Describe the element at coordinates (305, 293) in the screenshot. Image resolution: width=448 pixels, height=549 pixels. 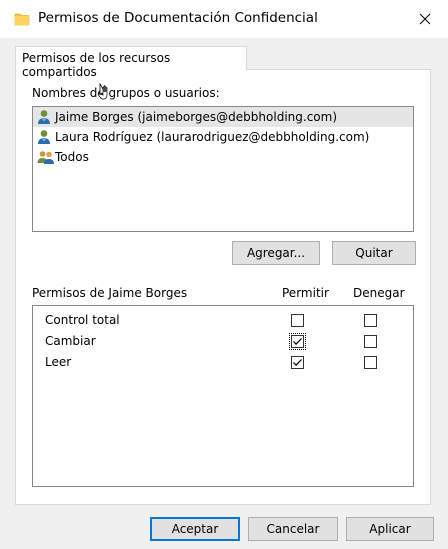
I see `allow-column-header: Permitir` at that location.